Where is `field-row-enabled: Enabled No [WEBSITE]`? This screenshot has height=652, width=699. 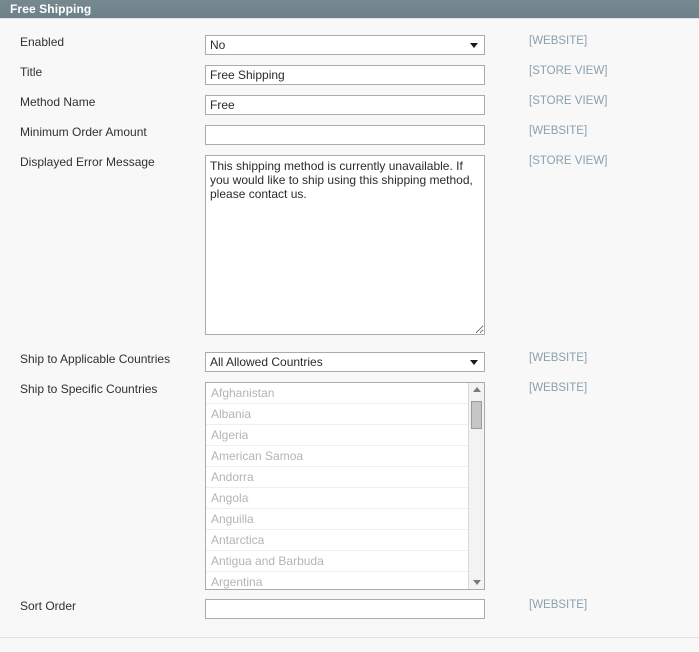 field-row-enabled: Enabled No [WEBSITE] is located at coordinates (349, 37).